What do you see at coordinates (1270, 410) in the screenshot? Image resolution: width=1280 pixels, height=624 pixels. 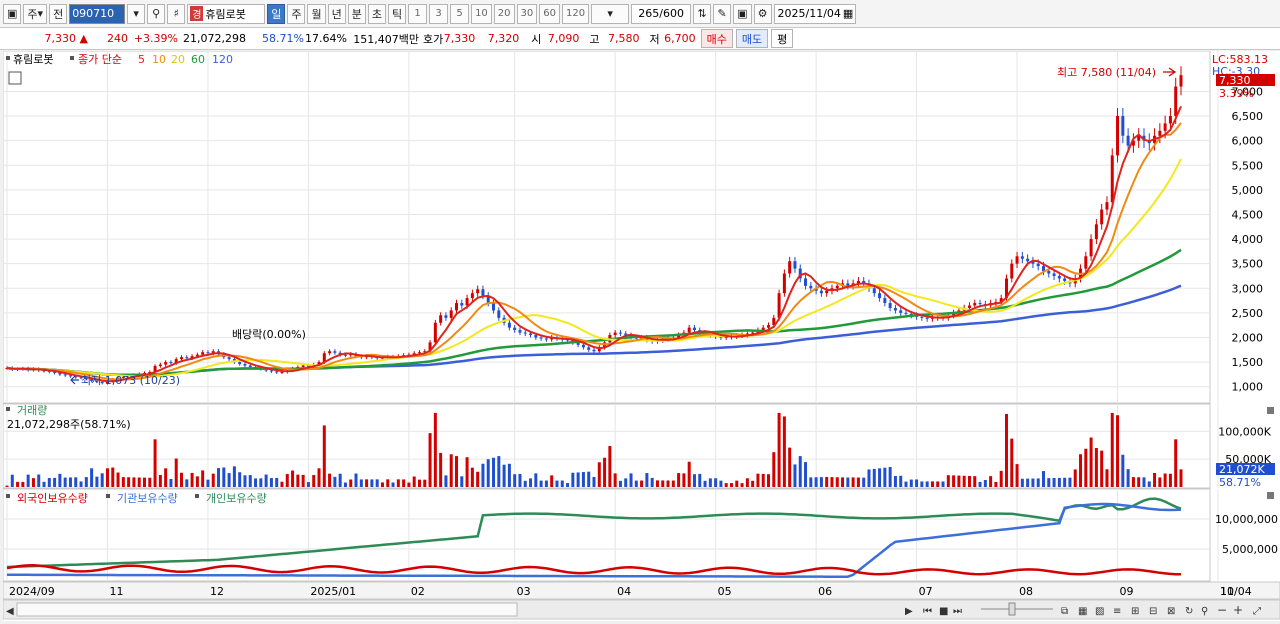 I see `volume-panel-close-icon` at bounding box center [1270, 410].